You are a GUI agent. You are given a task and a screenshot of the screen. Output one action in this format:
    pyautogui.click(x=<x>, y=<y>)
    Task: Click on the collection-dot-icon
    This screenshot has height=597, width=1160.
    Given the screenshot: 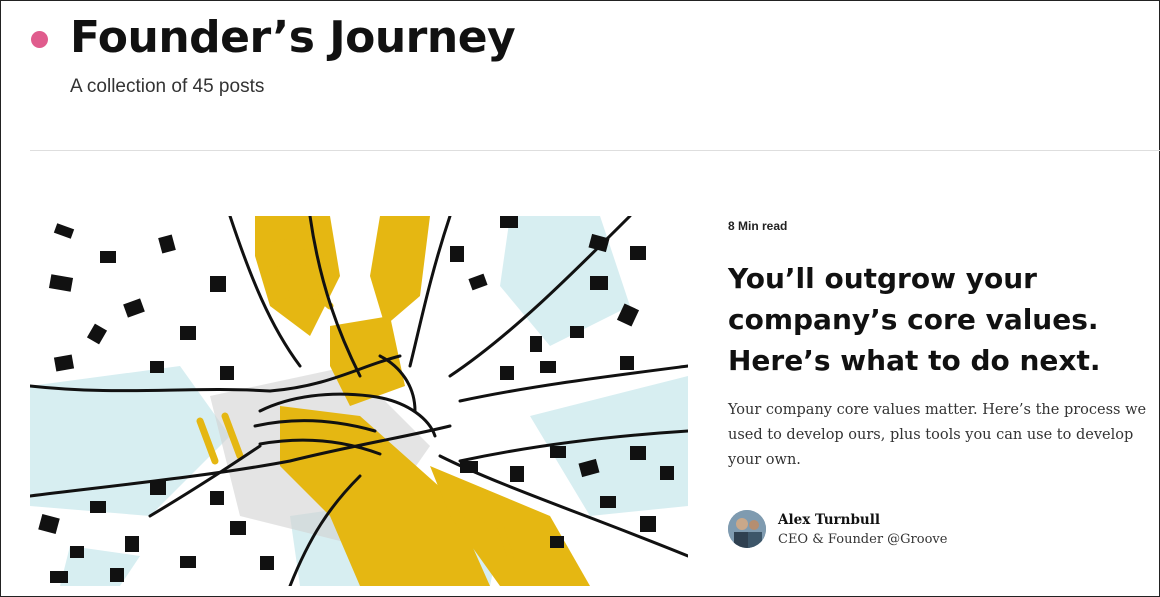 What is the action you would take?
    pyautogui.click(x=39, y=39)
    